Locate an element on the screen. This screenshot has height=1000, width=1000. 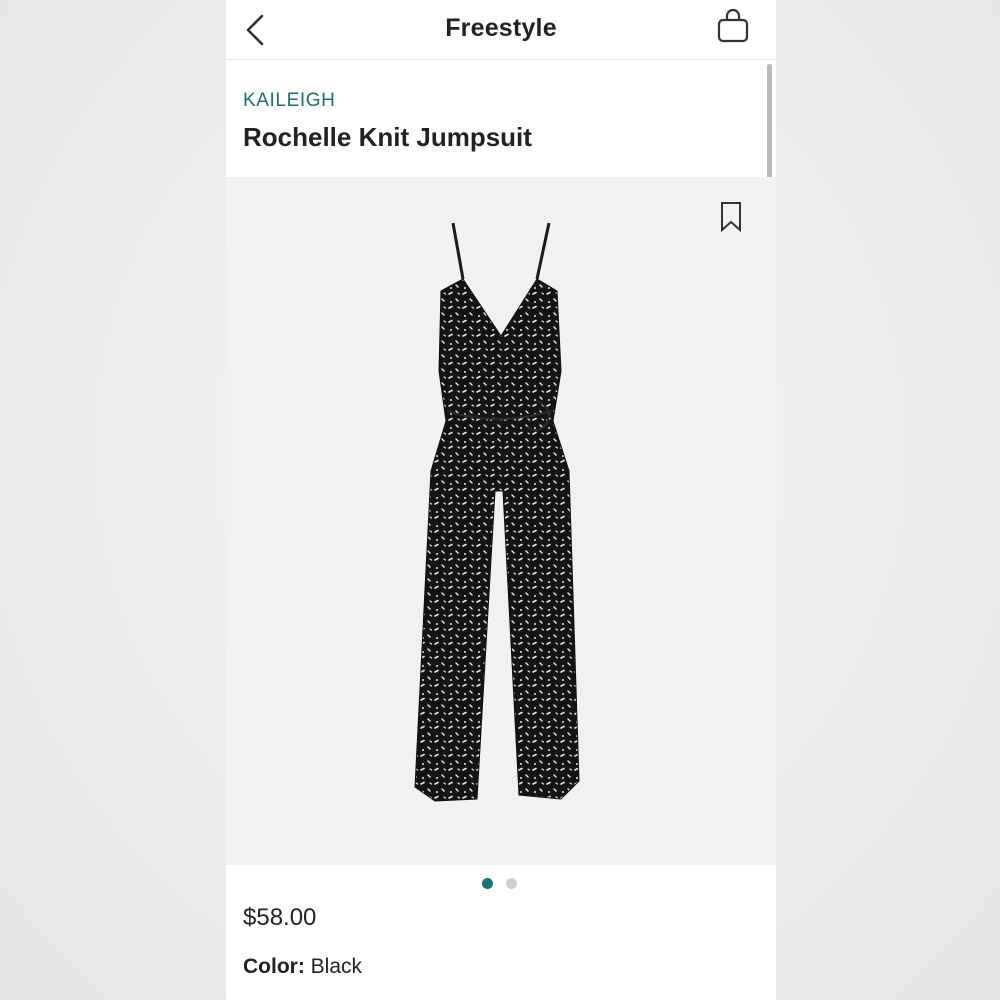
shopping-bag-icon is located at coordinates (733, 25).